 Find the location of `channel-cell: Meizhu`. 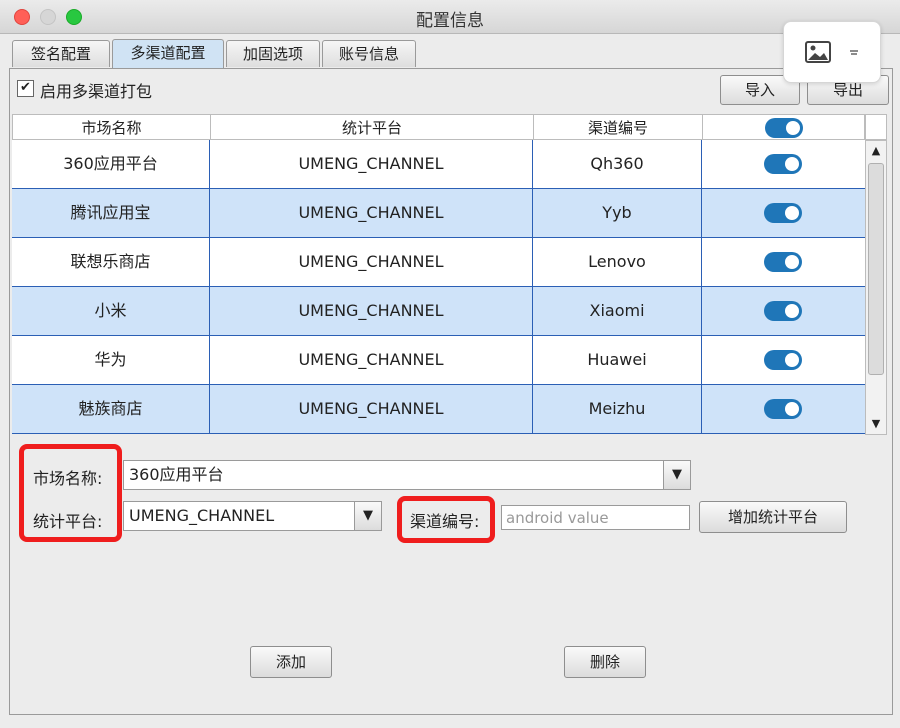

channel-cell: Meizhu is located at coordinates (617, 409).